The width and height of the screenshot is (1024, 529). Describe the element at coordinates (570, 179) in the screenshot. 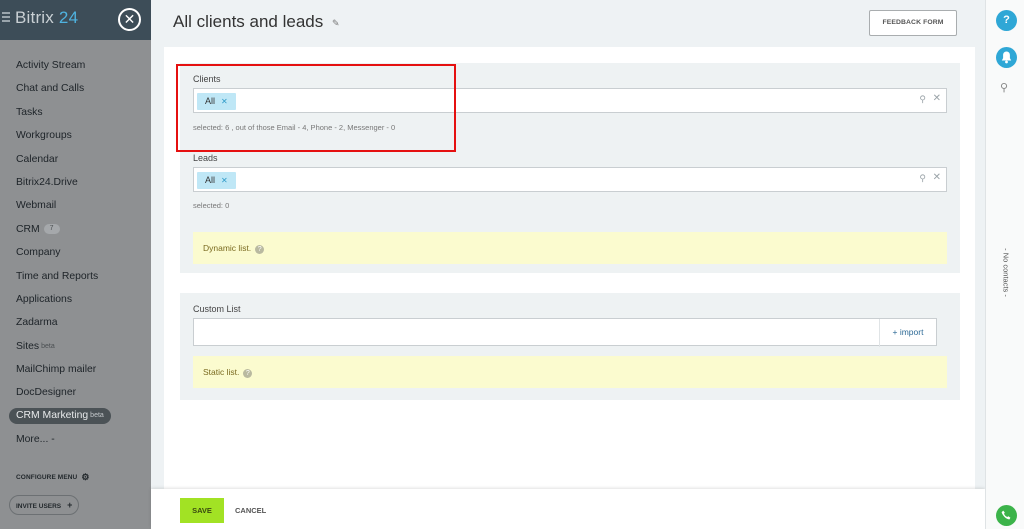

I see `leads-selector: All ✕ ⚲ ✕` at that location.